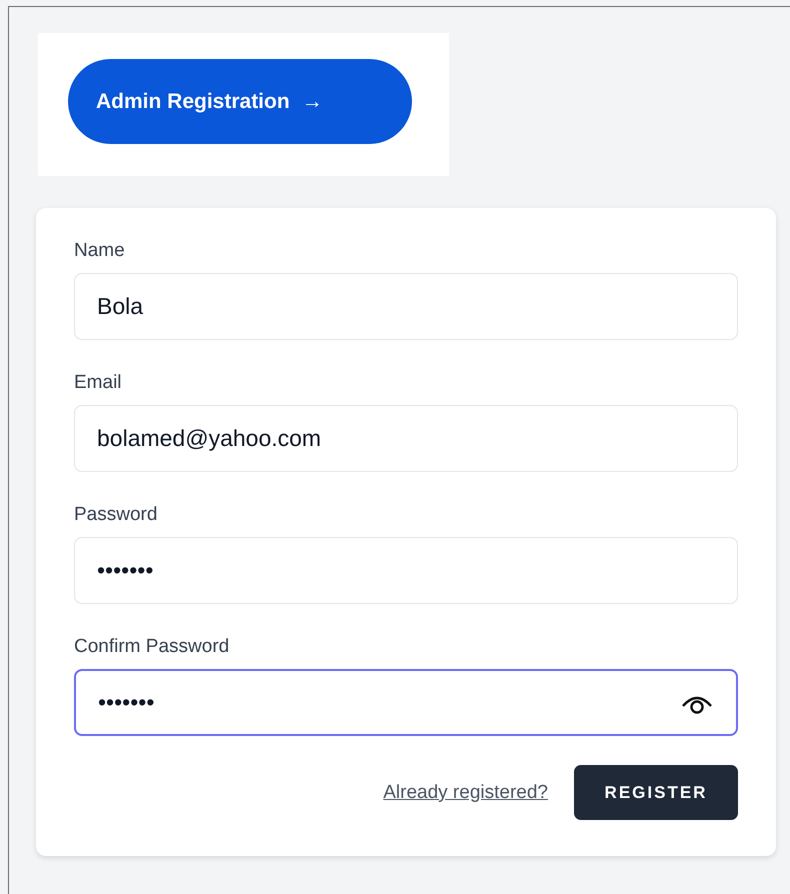  Describe the element at coordinates (406, 702) in the screenshot. I see `confirm-password-field: •••••••` at that location.